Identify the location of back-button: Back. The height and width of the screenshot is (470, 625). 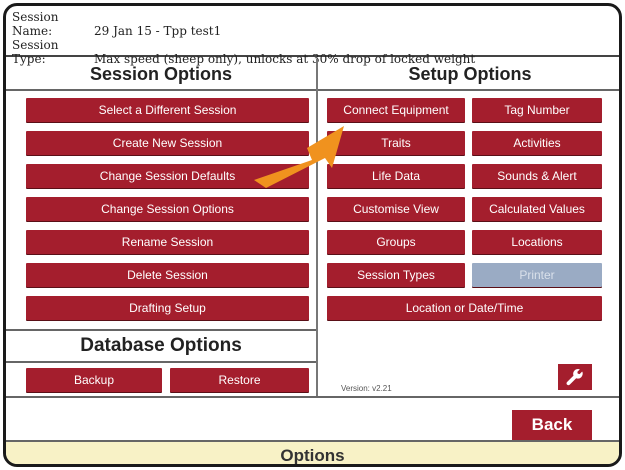
(552, 425).